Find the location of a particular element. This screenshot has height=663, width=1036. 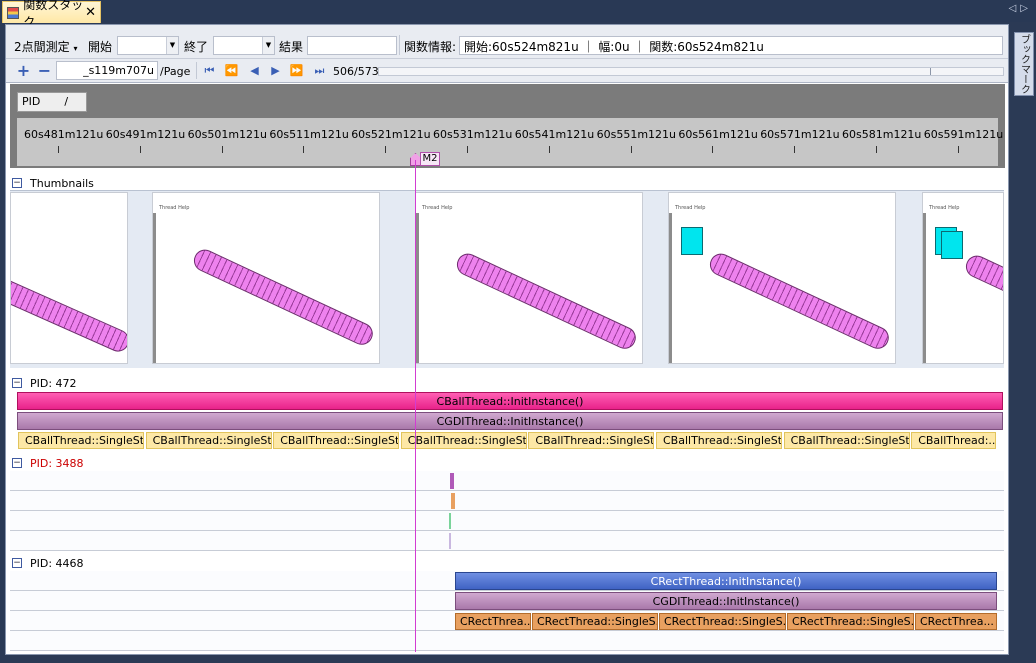

ruler-tick-label: 60s521m121u is located at coordinates (391, 134).